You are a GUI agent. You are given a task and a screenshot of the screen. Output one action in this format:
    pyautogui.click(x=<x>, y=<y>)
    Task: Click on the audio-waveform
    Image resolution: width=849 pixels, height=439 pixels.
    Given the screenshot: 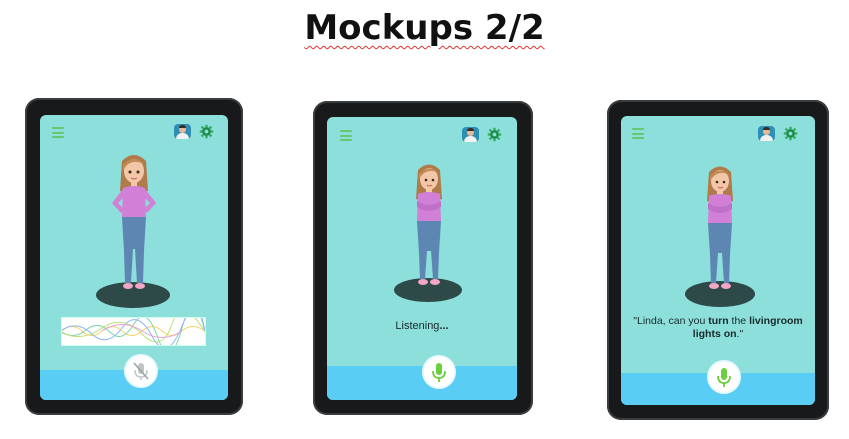 What is the action you would take?
    pyautogui.click(x=133, y=331)
    